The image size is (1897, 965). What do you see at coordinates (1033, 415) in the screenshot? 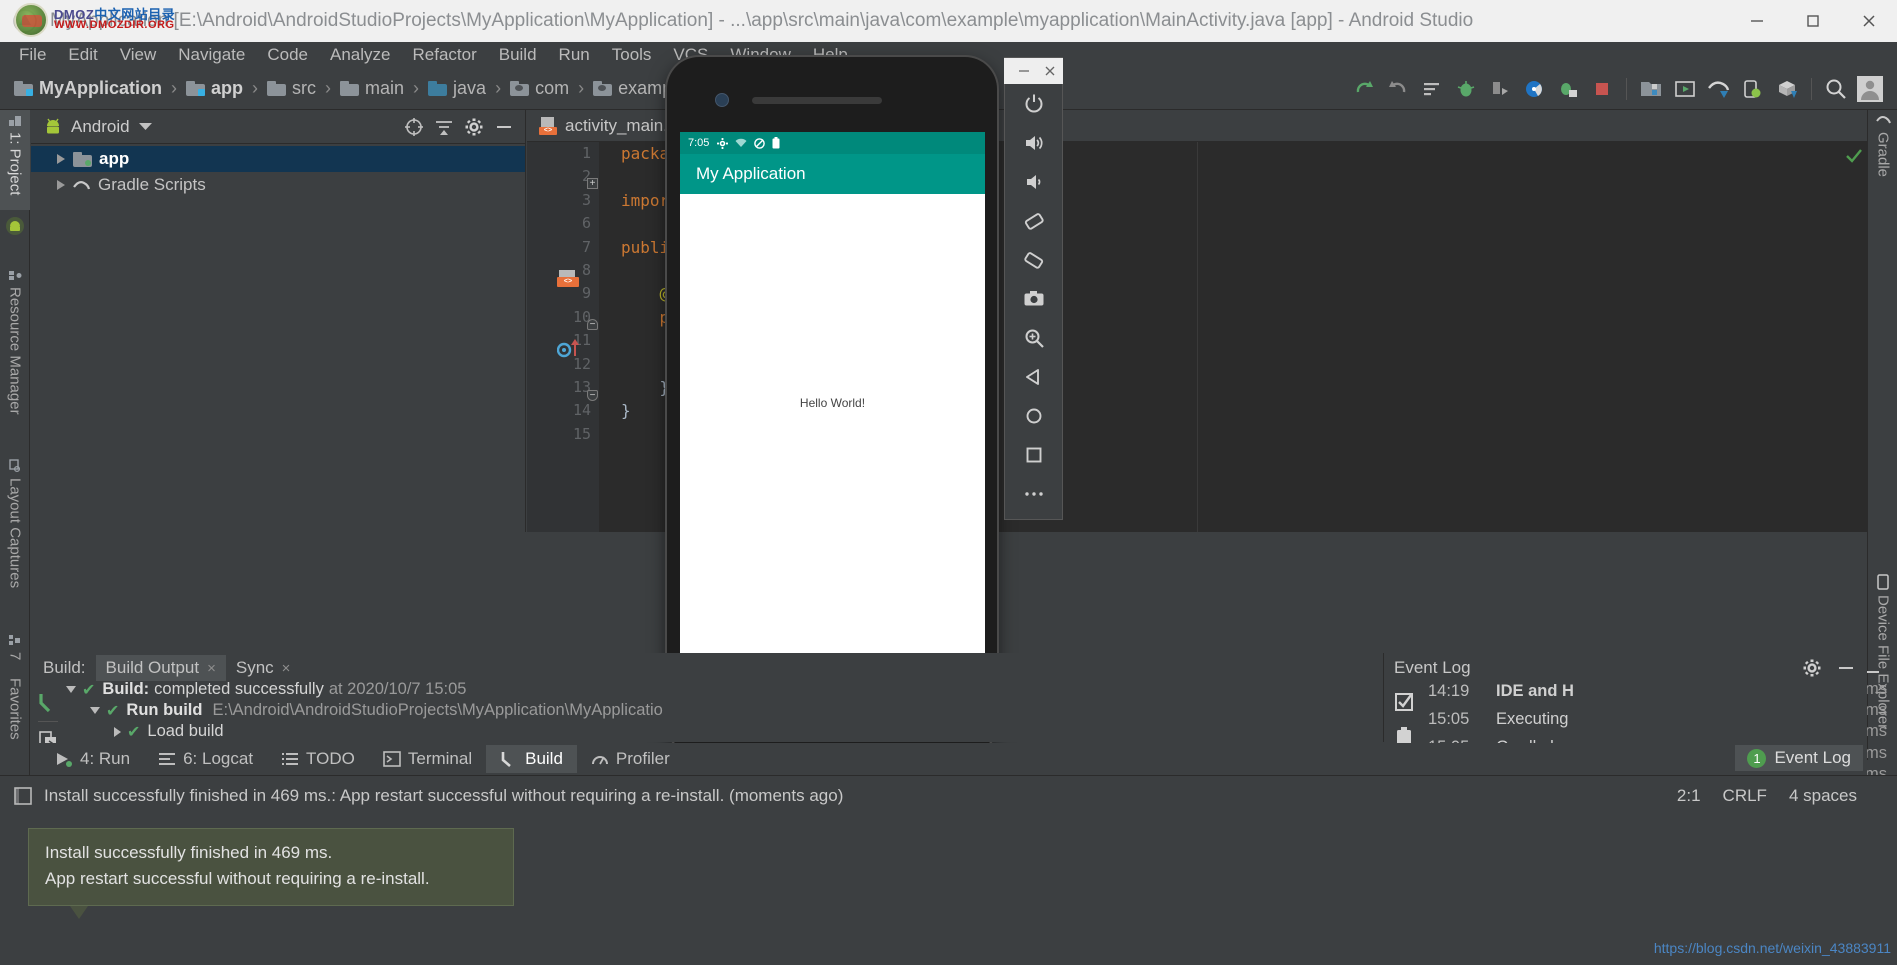
I see `home-icon` at bounding box center [1033, 415].